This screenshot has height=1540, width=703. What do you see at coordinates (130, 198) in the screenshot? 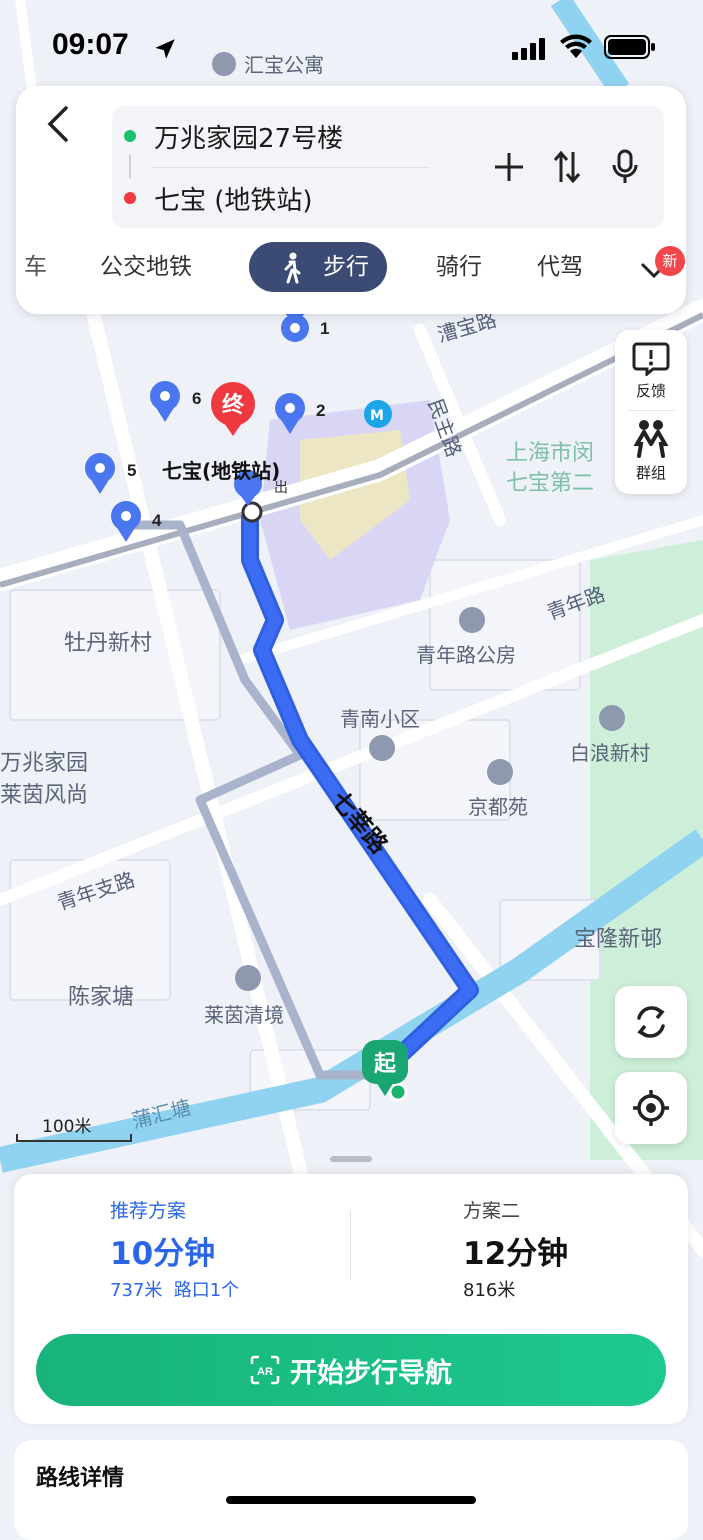
I see `destination-dot-icon` at bounding box center [130, 198].